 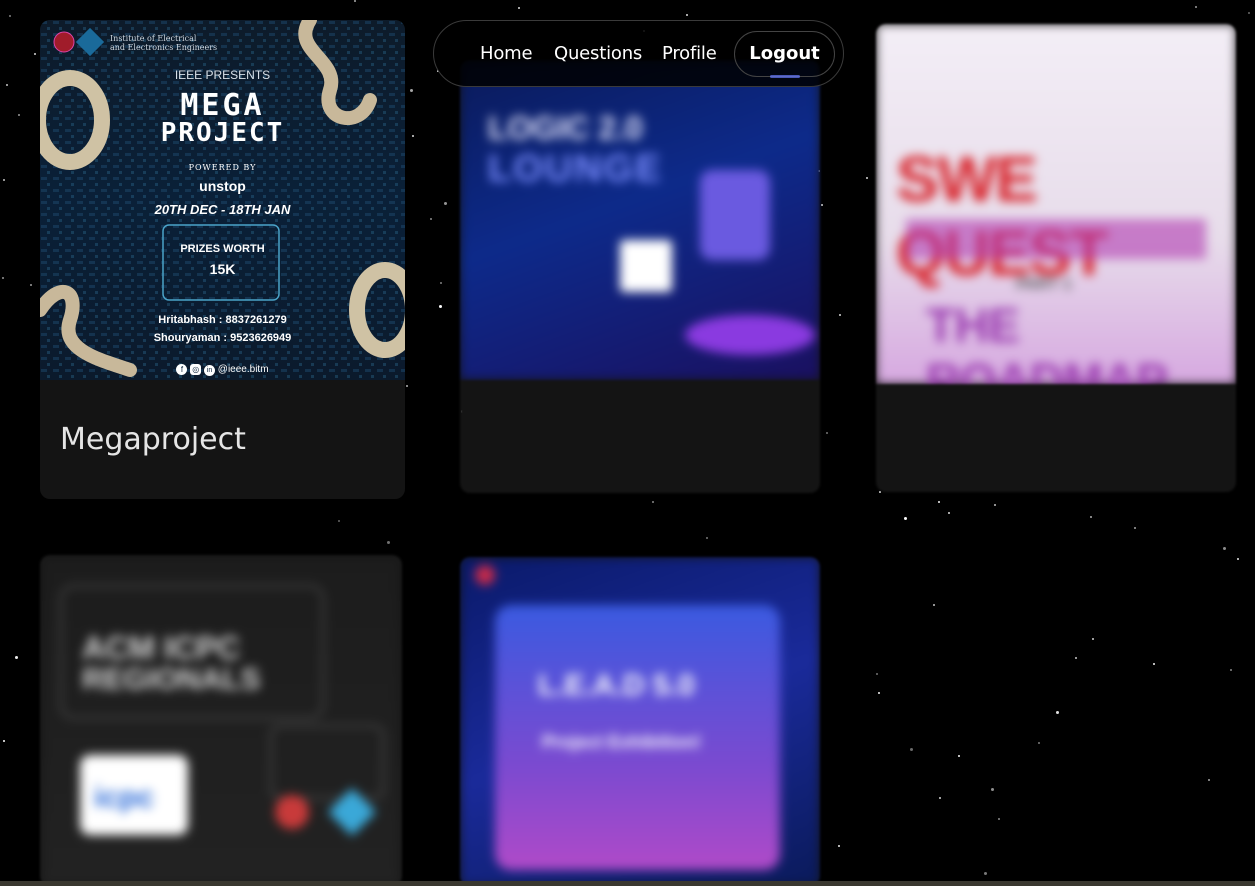 I want to click on poster-prize-label: PRIZES WORTH, so click(x=222, y=249).